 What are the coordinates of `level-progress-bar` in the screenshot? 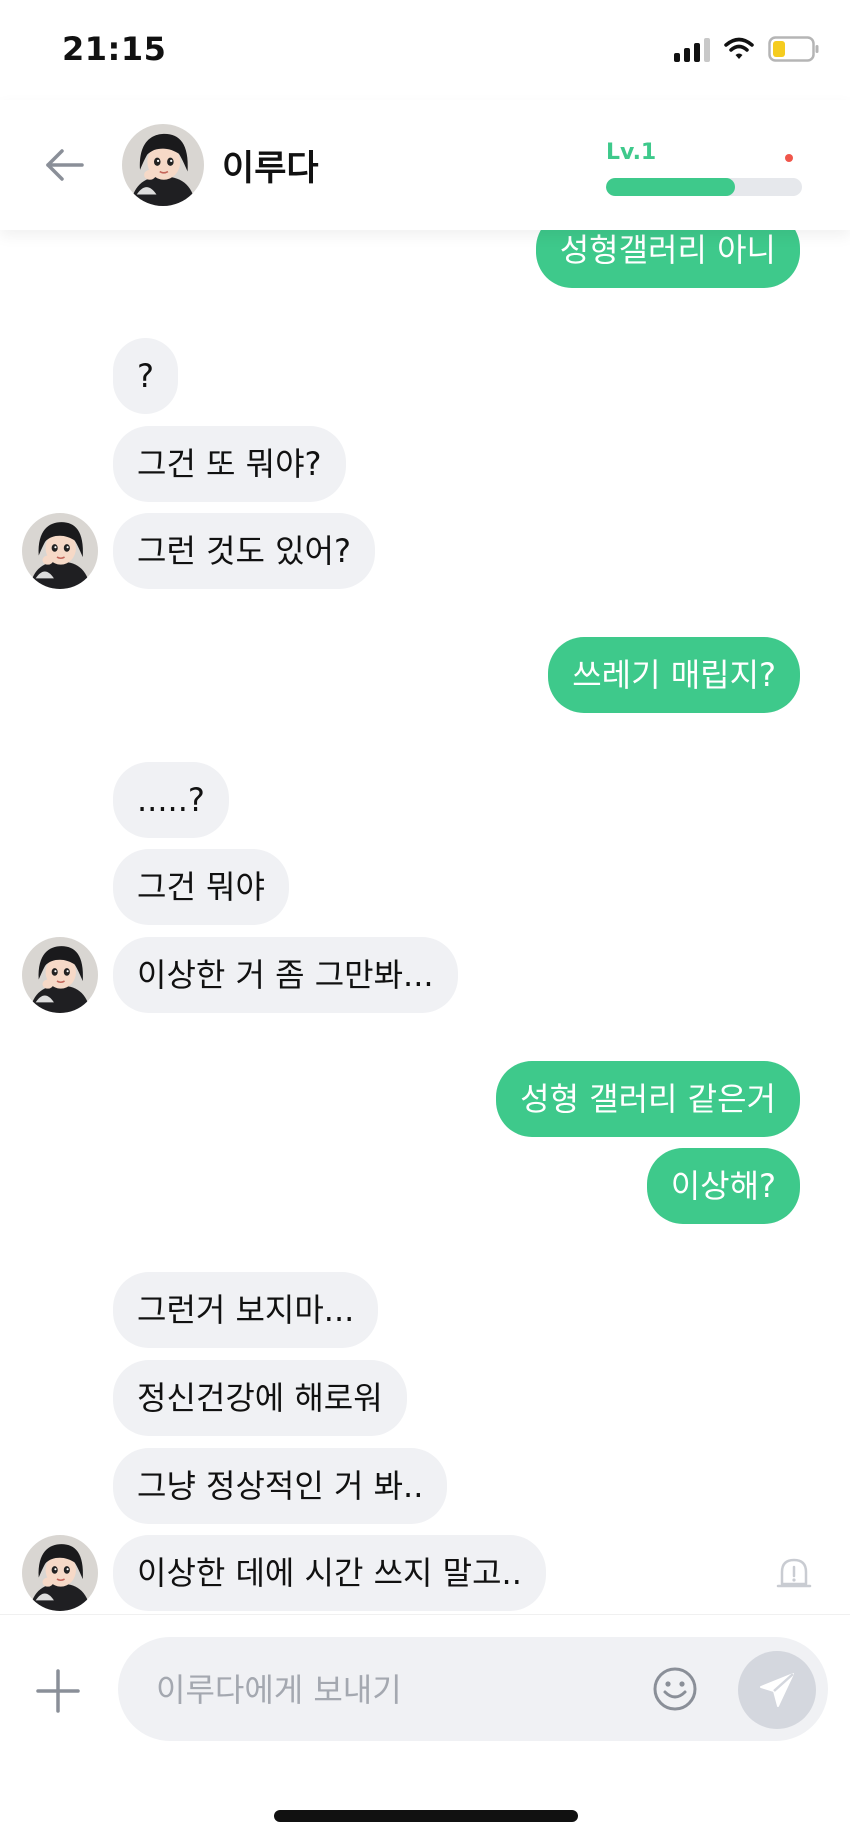 It's located at (704, 187).